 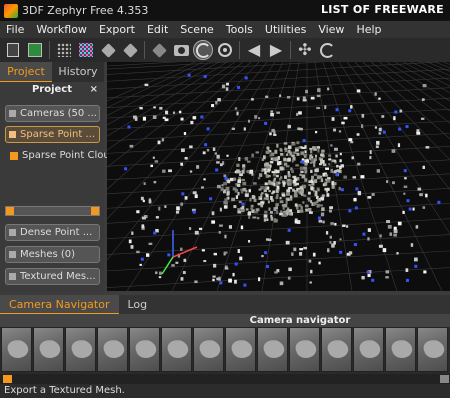 I want to click on menu-help: Help, so click(x=368, y=29).